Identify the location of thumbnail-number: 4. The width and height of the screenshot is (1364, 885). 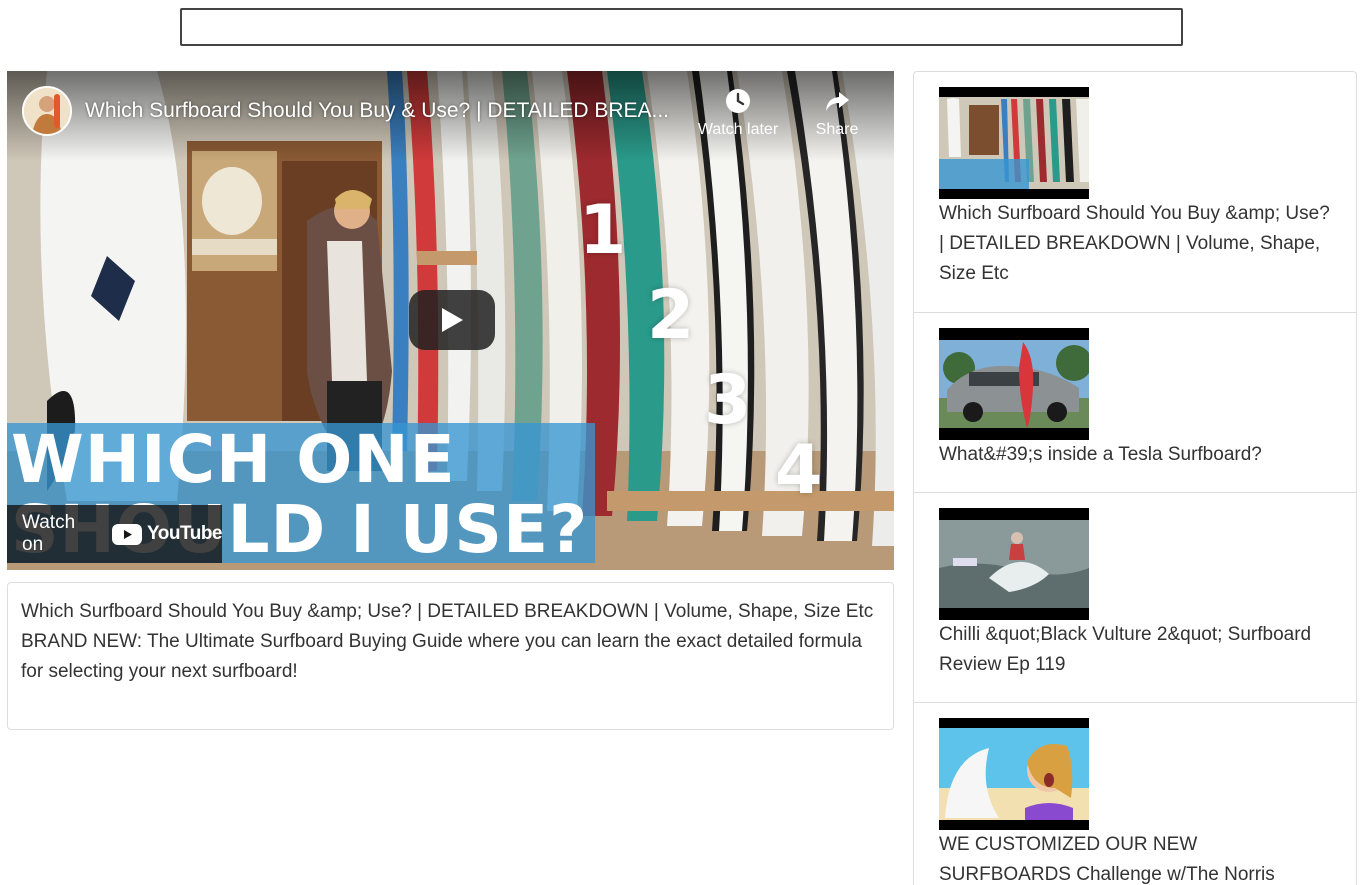
(799, 470).